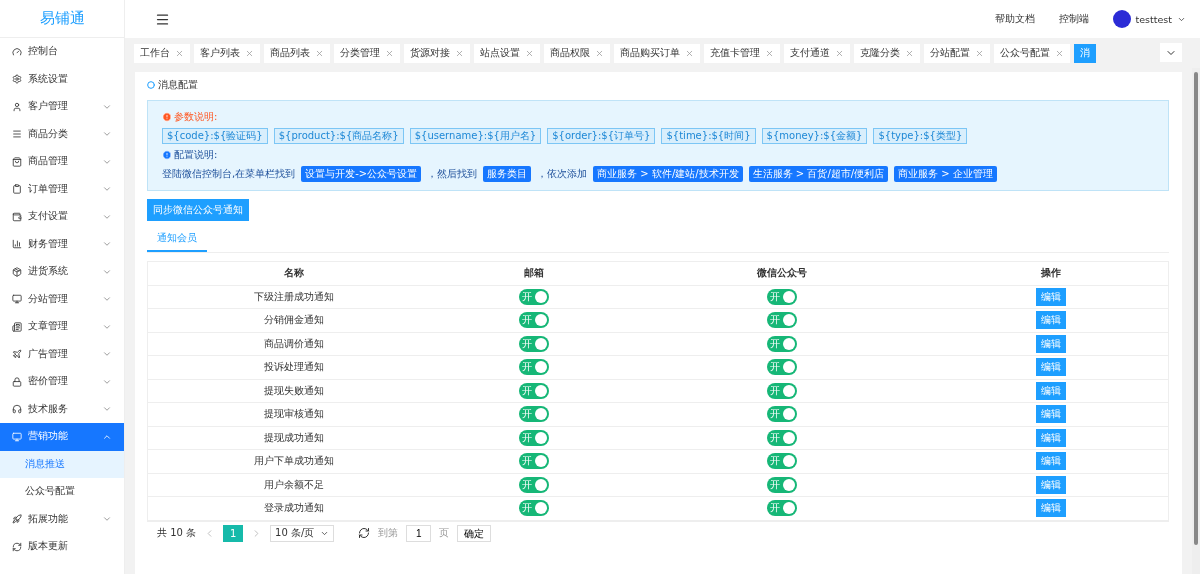 Image resolution: width=1200 pixels, height=574 pixels. Describe the element at coordinates (293, 437) in the screenshot. I see `table-cell-text: 提现成功通知` at that location.